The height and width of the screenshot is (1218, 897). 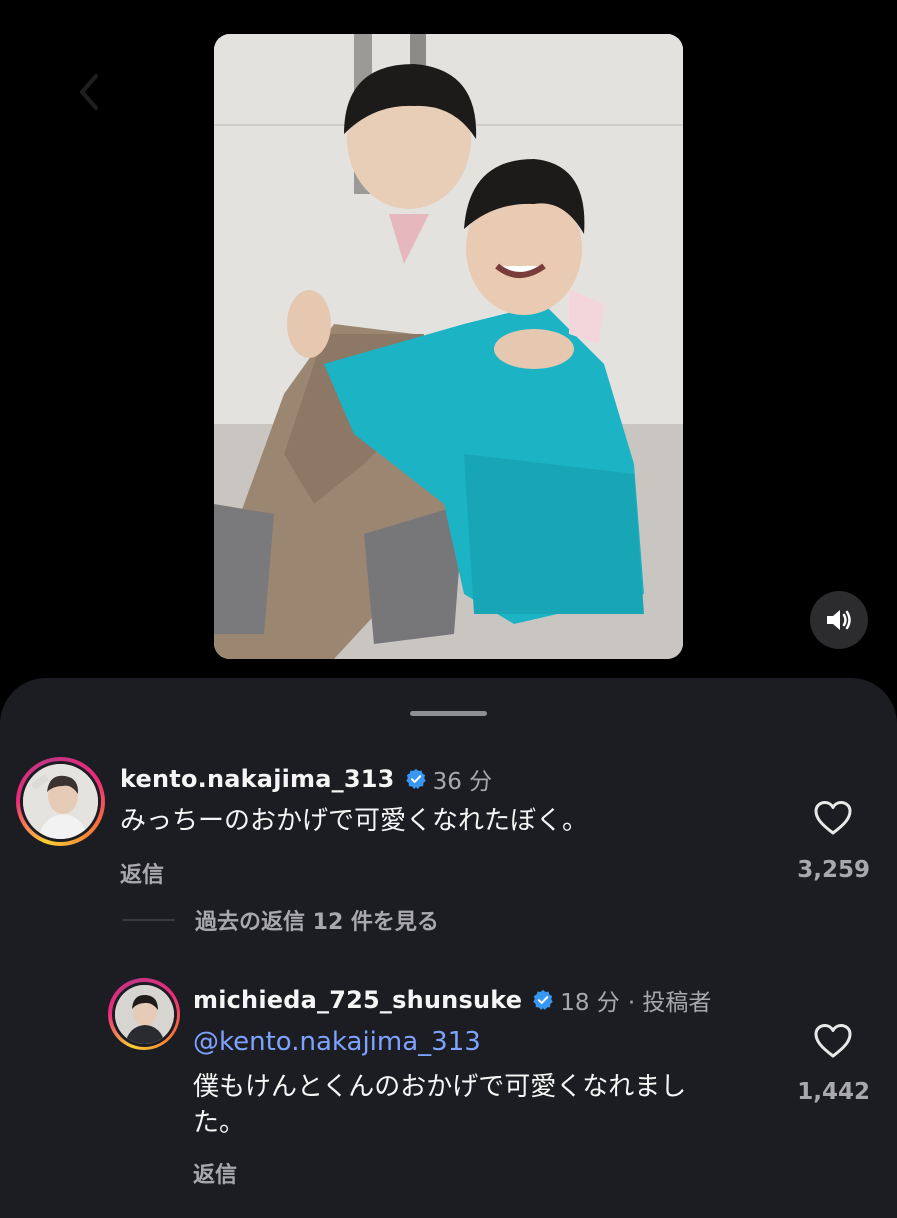 I want to click on replies-divider, so click(x=149, y=920).